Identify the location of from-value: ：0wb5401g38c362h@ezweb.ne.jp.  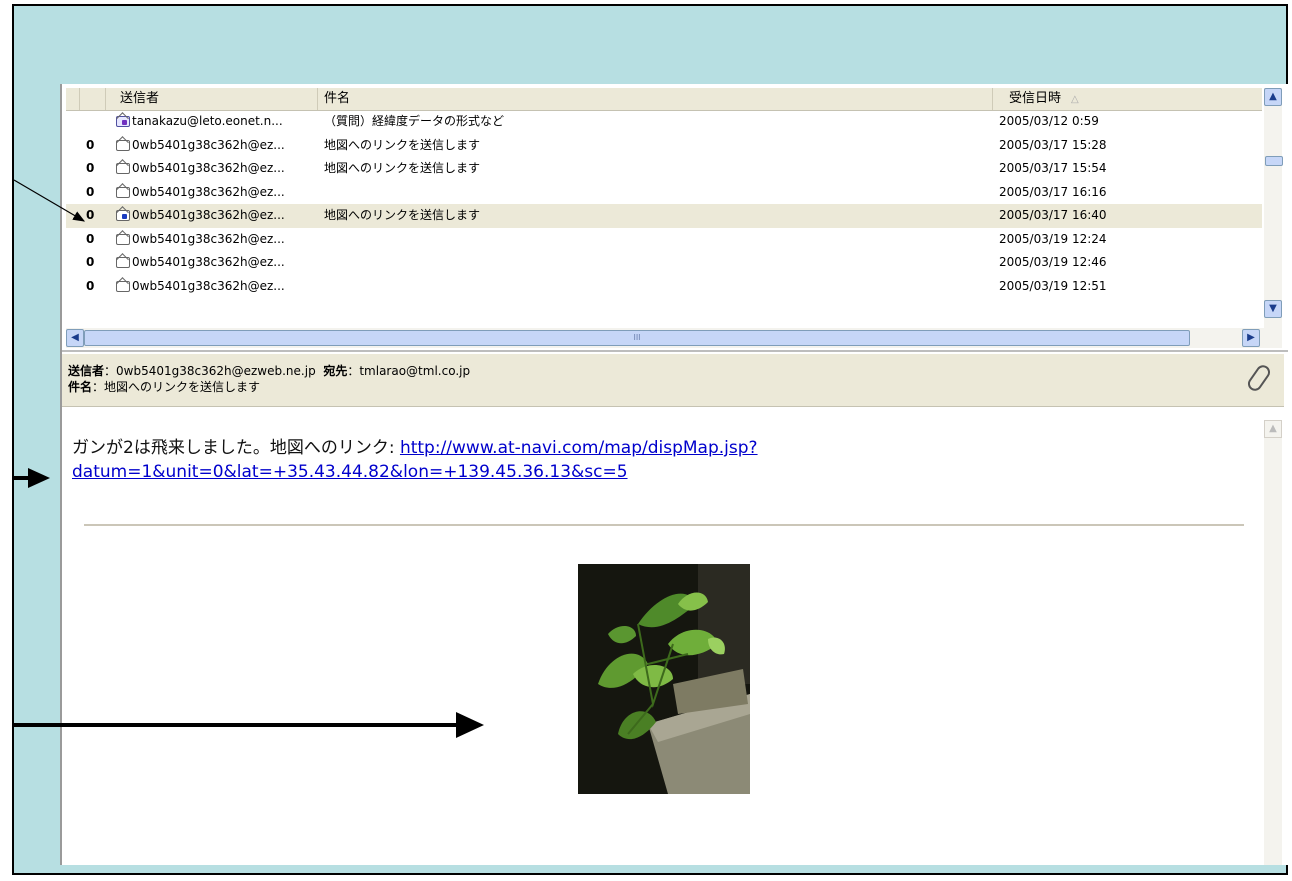
(210, 371).